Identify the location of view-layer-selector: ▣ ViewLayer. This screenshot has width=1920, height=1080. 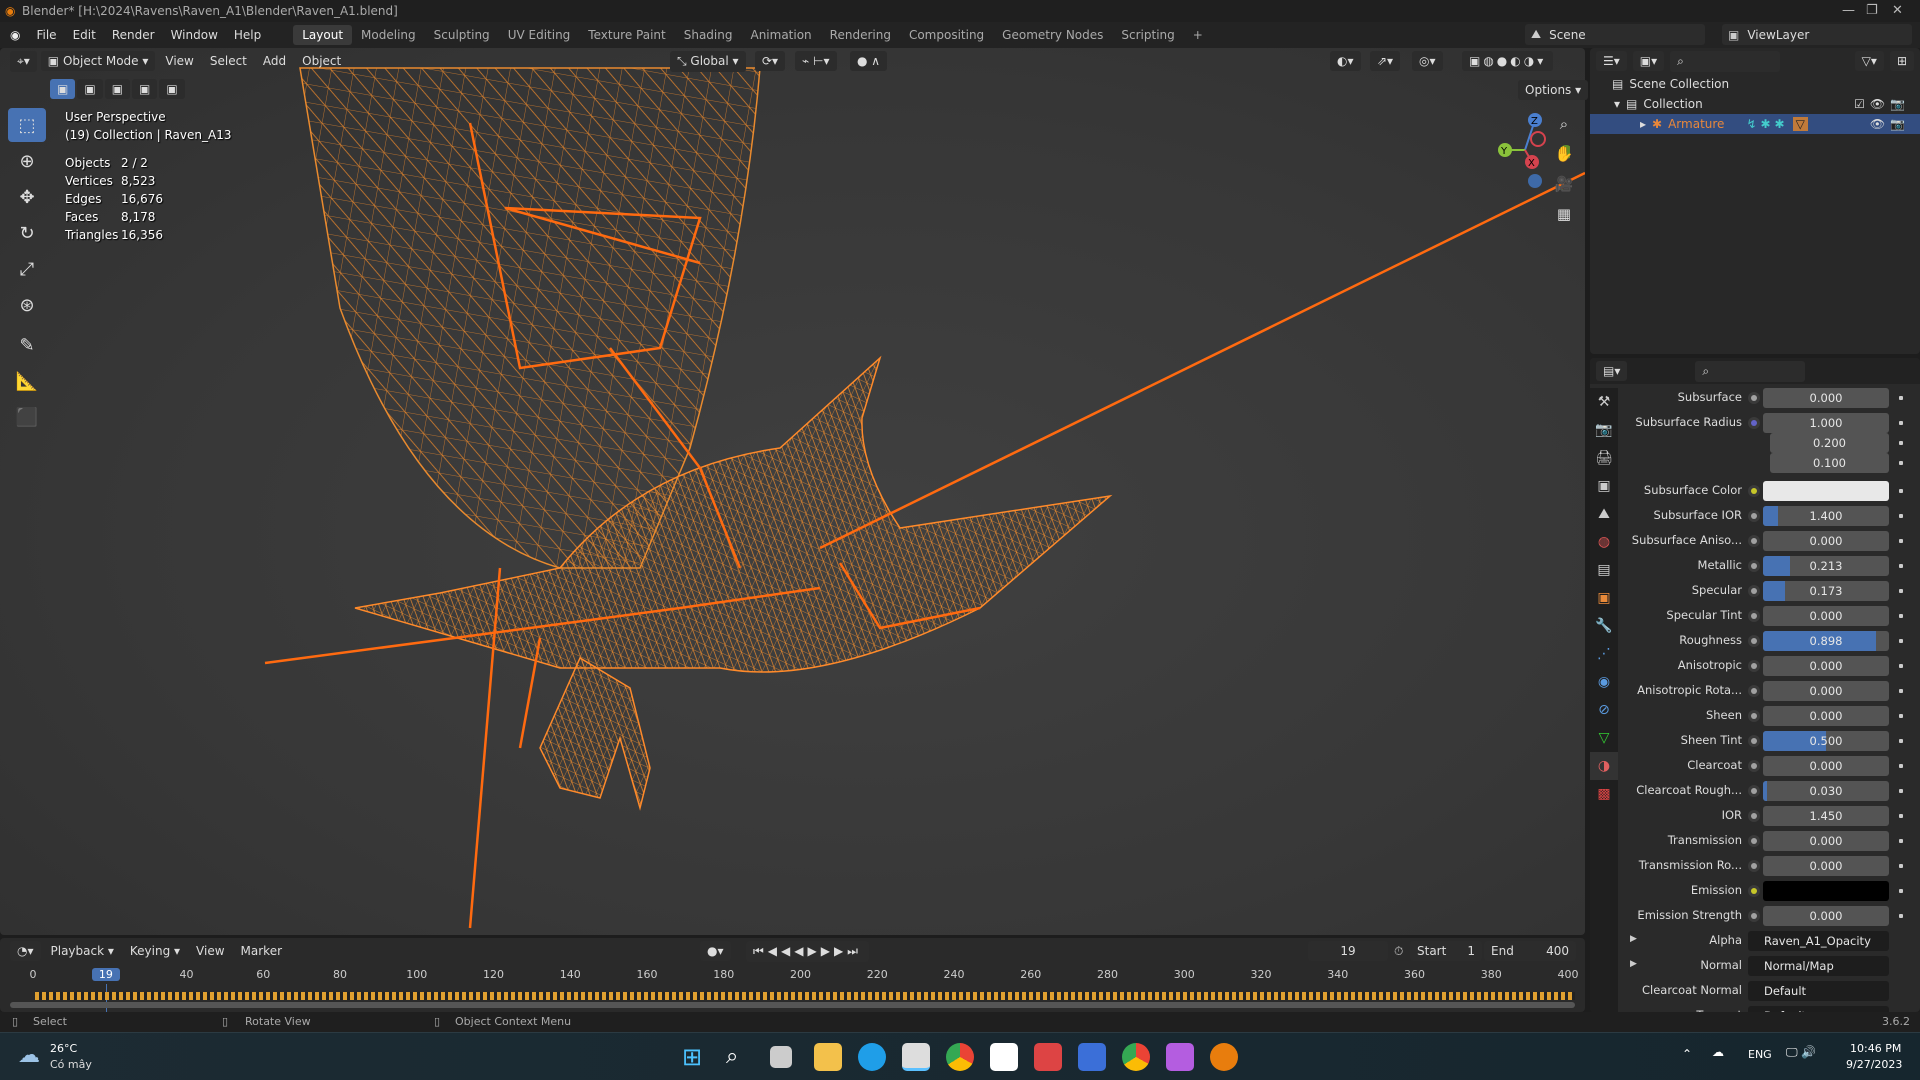
(1817, 34).